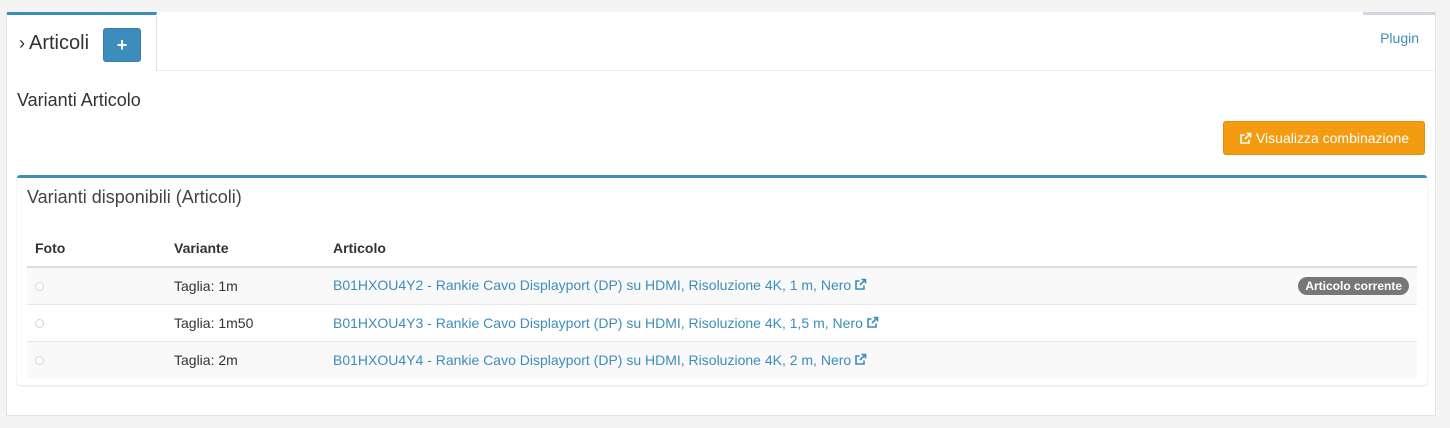 Image resolution: width=1450 pixels, height=428 pixels. Describe the element at coordinates (59, 43) in the screenshot. I see `tab-title-label: Articoli` at that location.